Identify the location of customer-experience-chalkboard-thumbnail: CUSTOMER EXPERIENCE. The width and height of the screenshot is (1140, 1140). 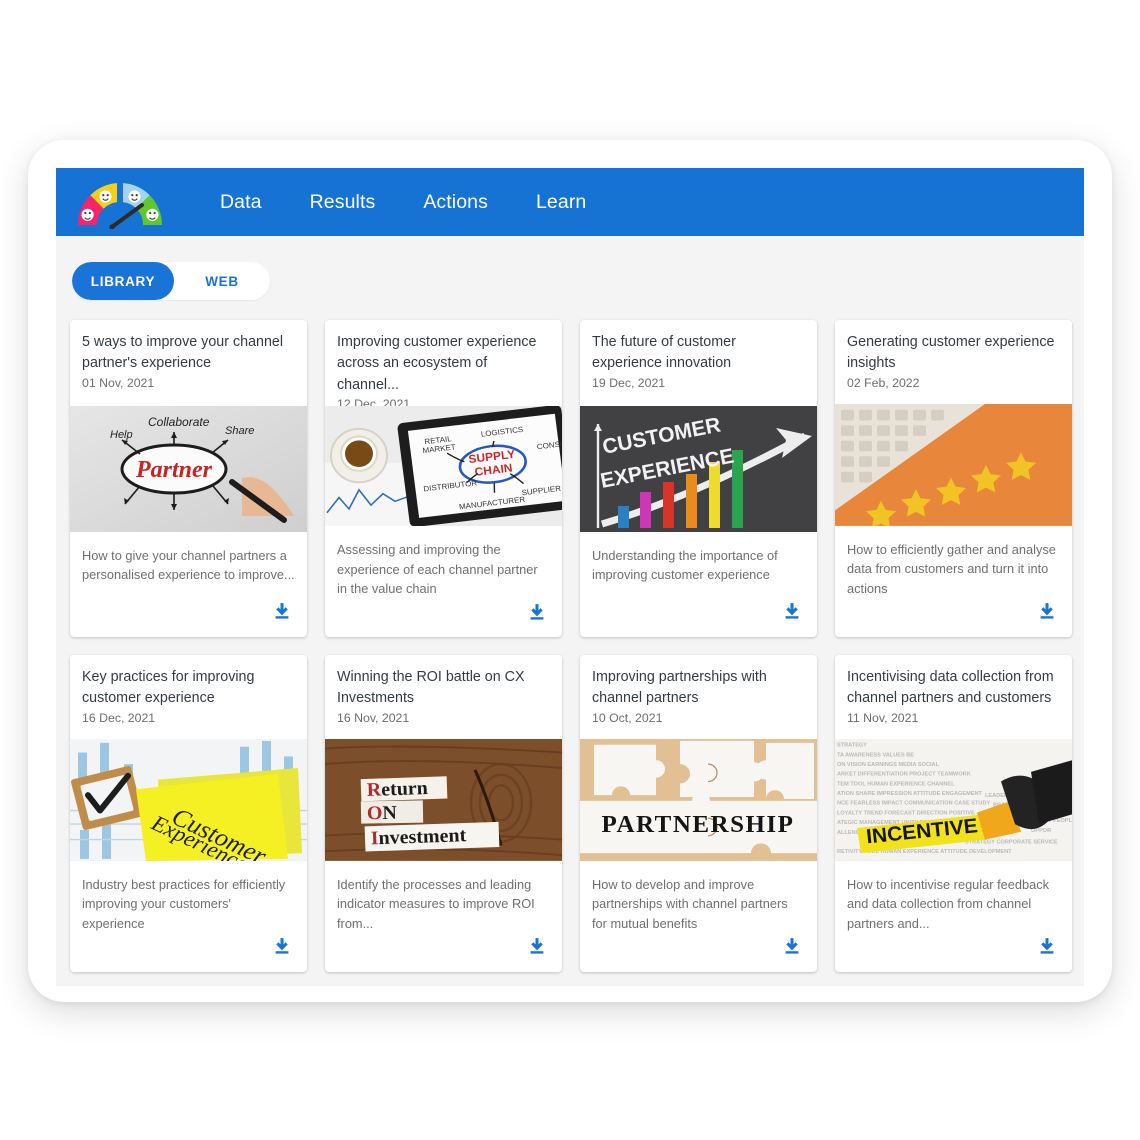
(698, 469).